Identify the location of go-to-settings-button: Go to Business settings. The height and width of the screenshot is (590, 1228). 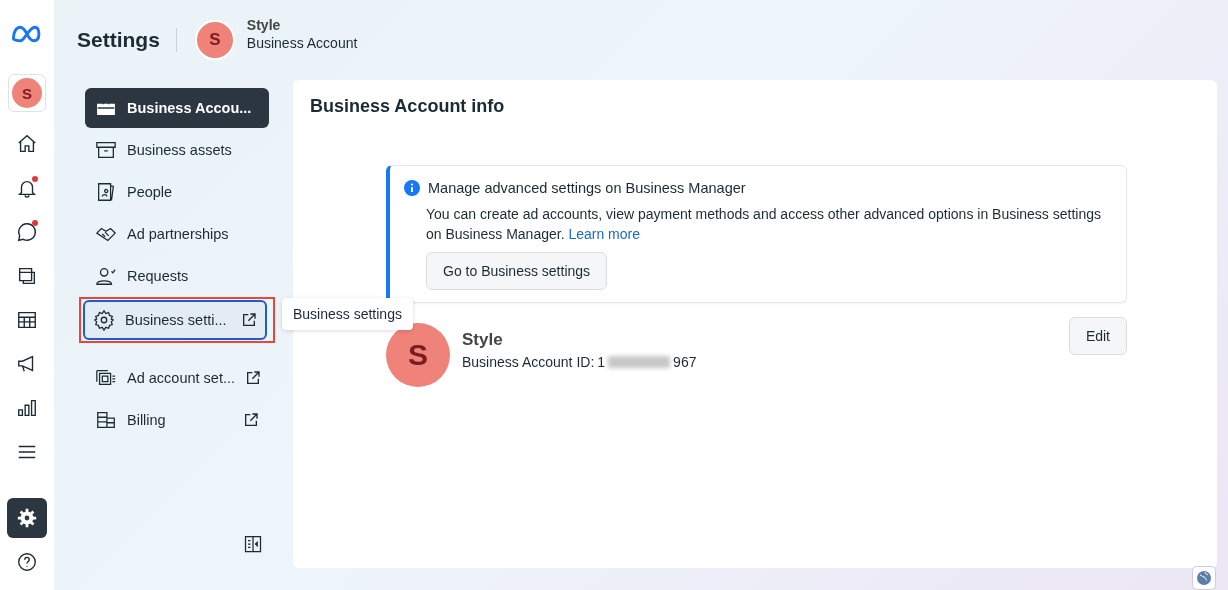
(517, 271).